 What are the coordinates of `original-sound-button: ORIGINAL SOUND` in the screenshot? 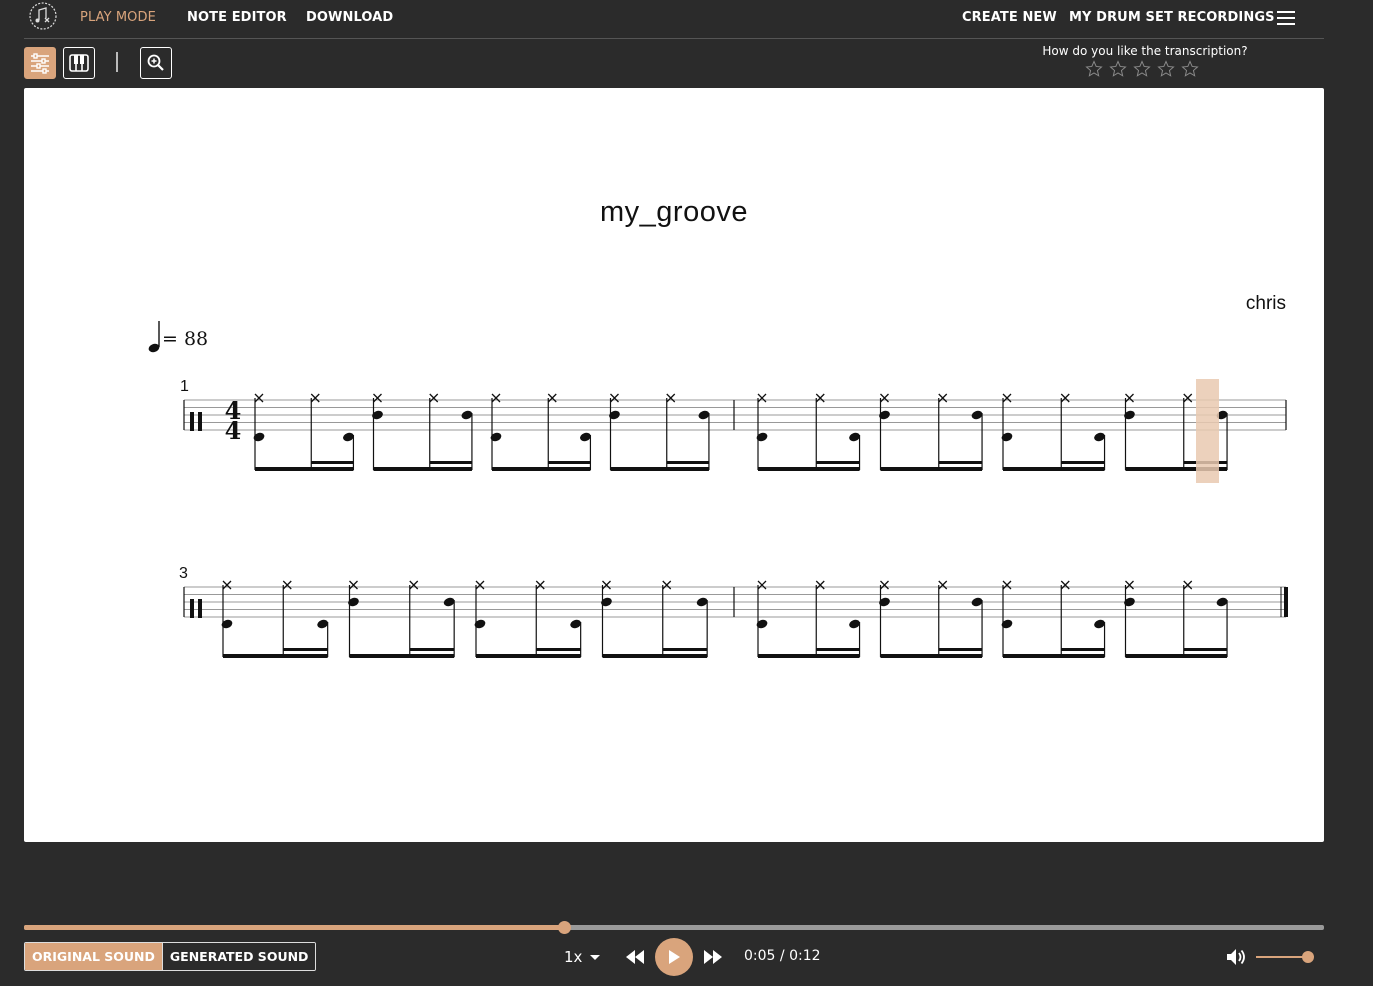 It's located at (94, 956).